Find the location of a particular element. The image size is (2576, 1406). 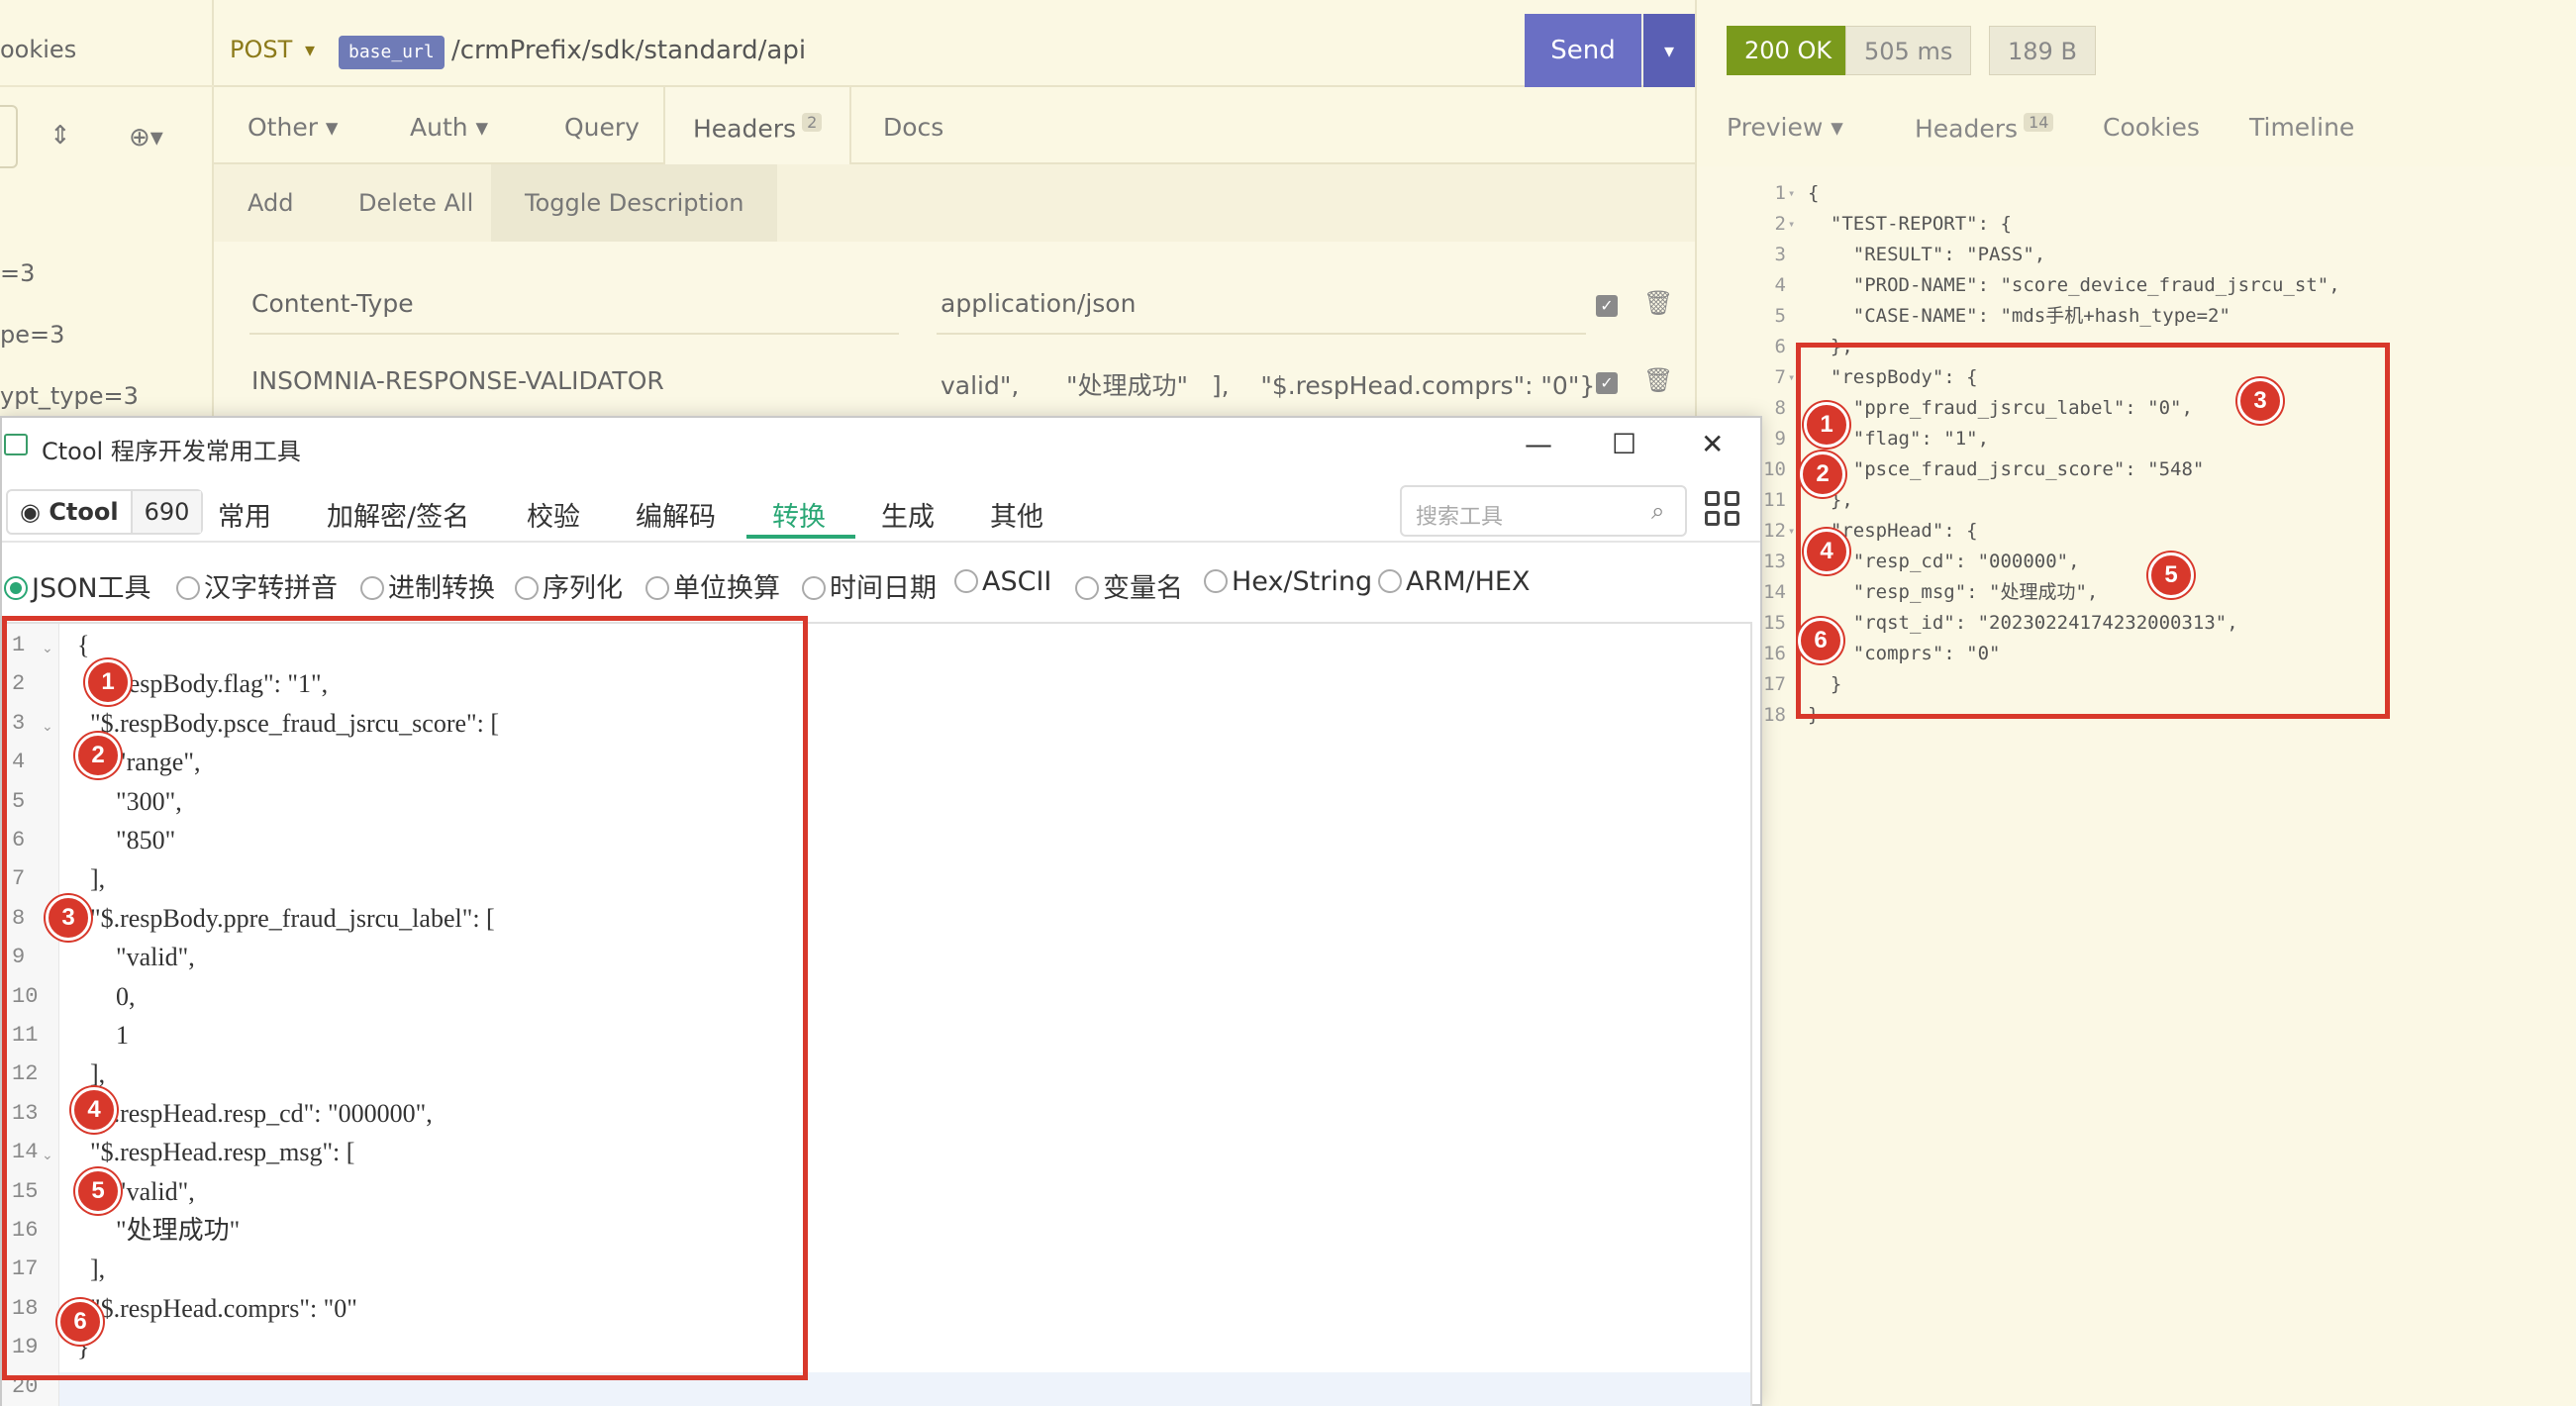

send-options-chevron-icon: ▾ is located at coordinates (1669, 51).